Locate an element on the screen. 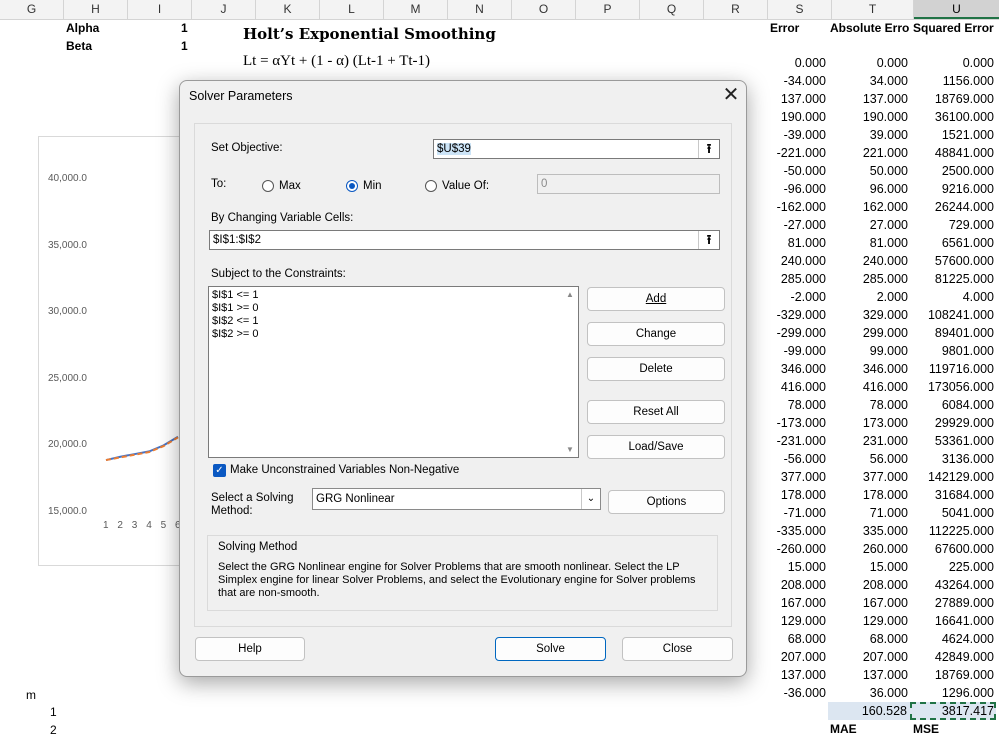 The height and width of the screenshot is (737, 999). table-cell-error: -36.000 is located at coordinates (784, 693).